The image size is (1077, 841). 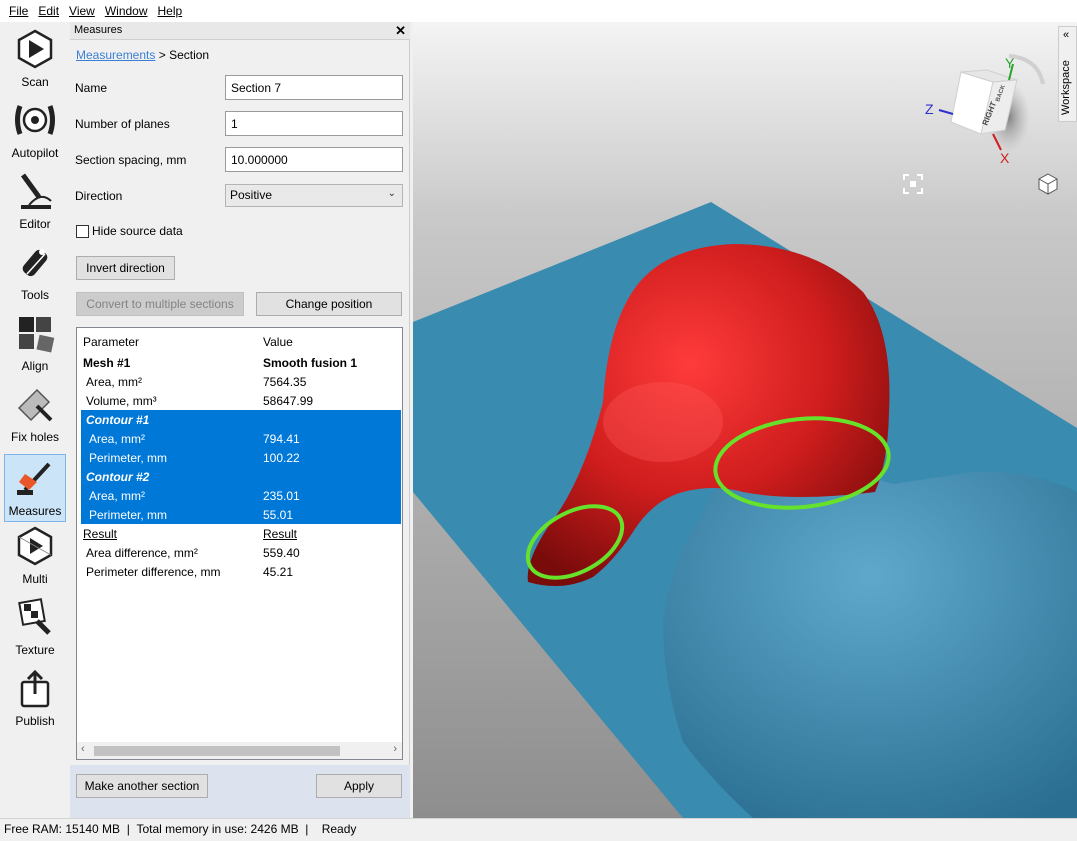 What do you see at coordinates (538, 11) in the screenshot?
I see `menu-bar: File Edit View Window Help` at bounding box center [538, 11].